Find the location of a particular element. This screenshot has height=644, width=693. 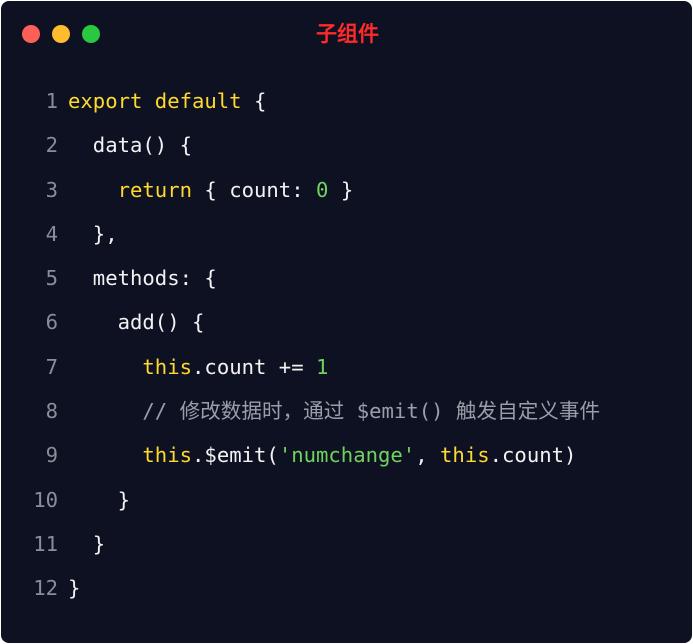

line-number: 6 is located at coordinates (51, 322).